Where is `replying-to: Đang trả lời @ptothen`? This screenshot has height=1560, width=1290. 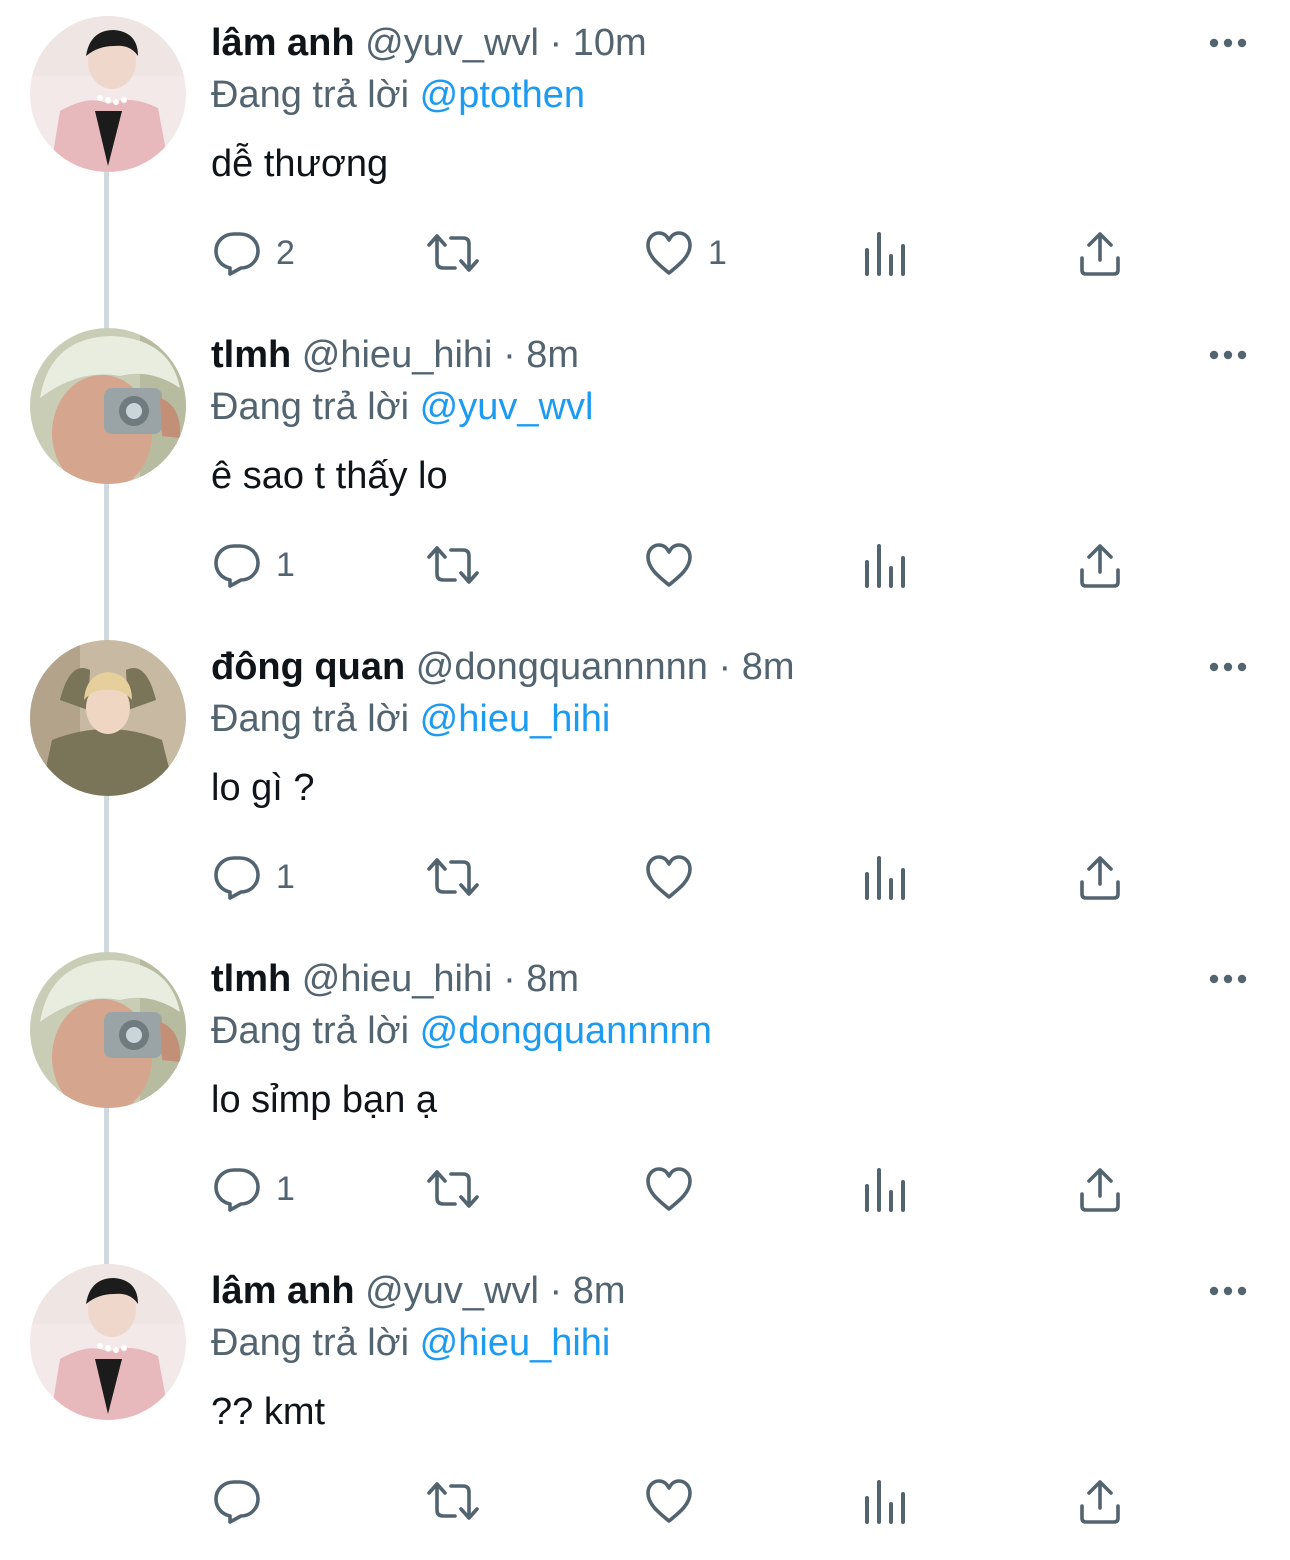 replying-to: Đang trả lời @ptothen is located at coordinates (398, 95).